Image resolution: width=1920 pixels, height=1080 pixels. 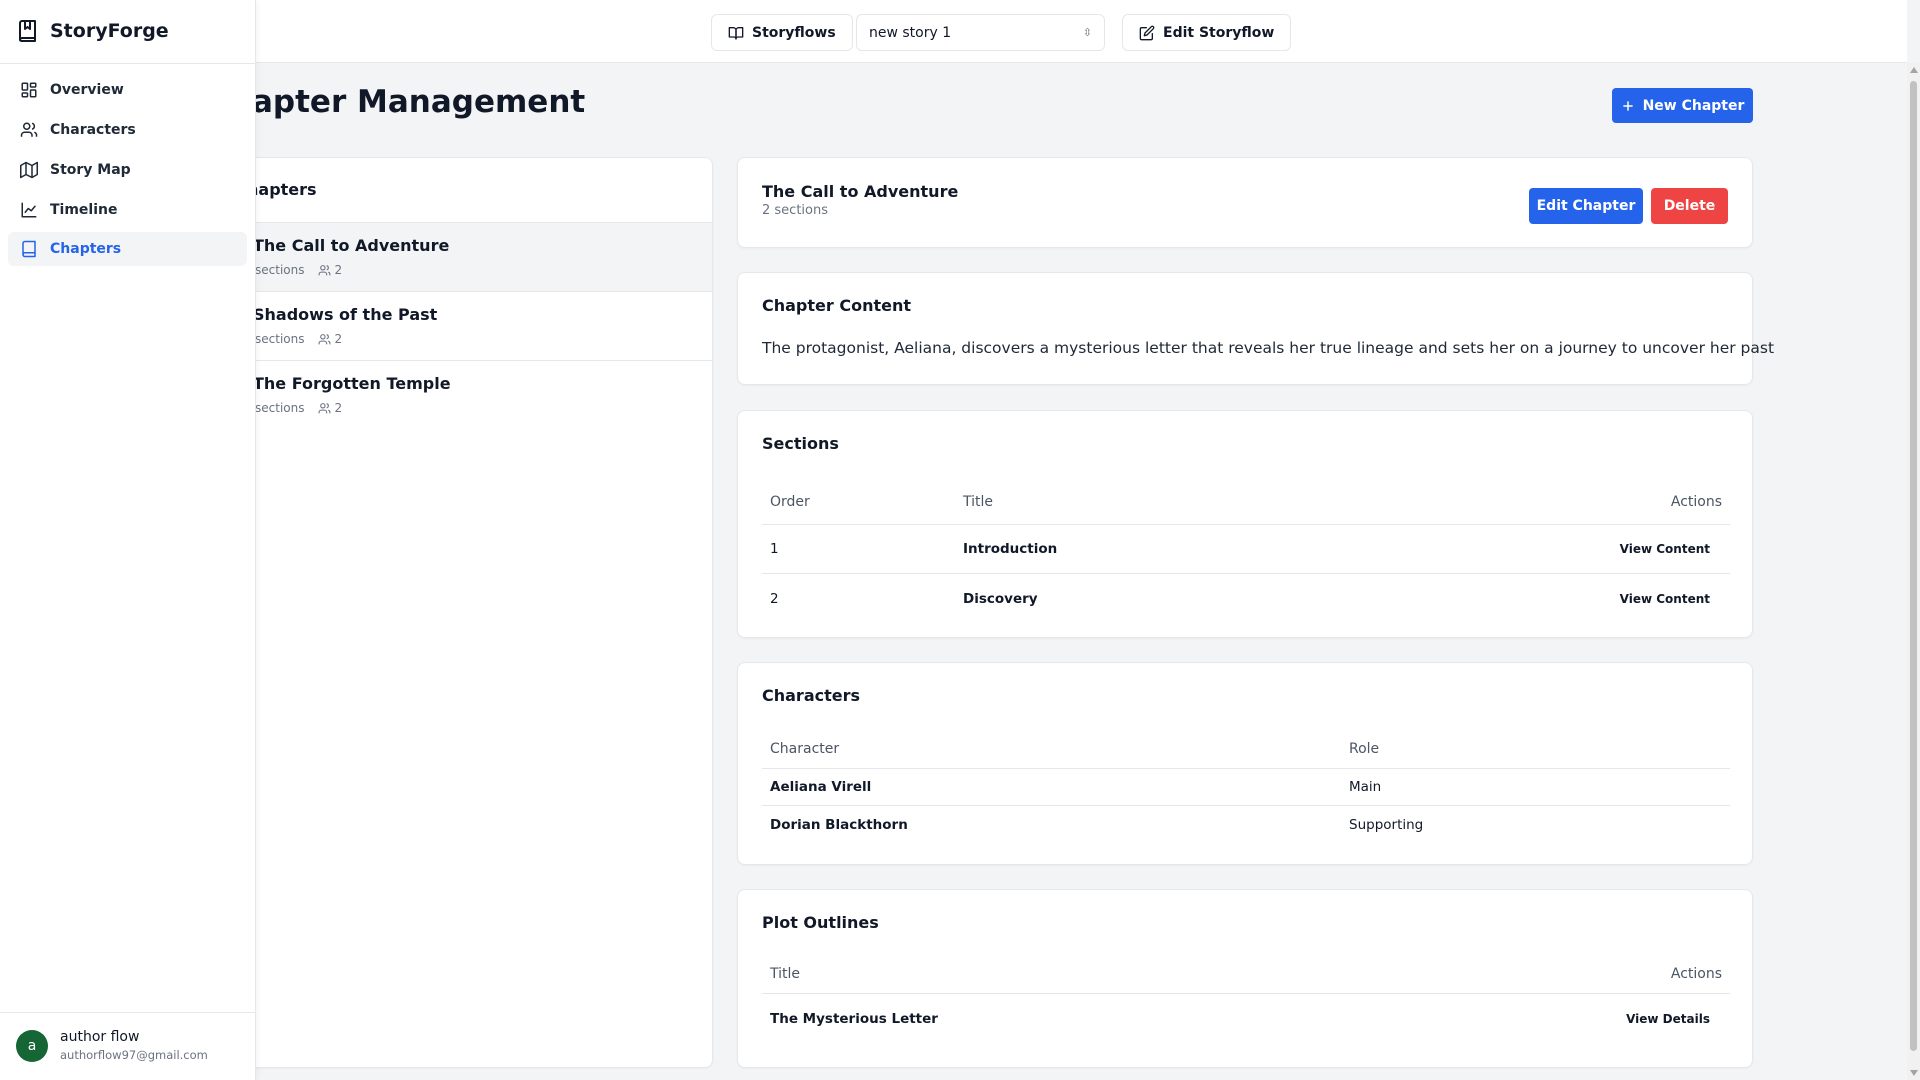 What do you see at coordinates (1246, 502) in the screenshot?
I see `table-header-row: Order Title Actions` at bounding box center [1246, 502].